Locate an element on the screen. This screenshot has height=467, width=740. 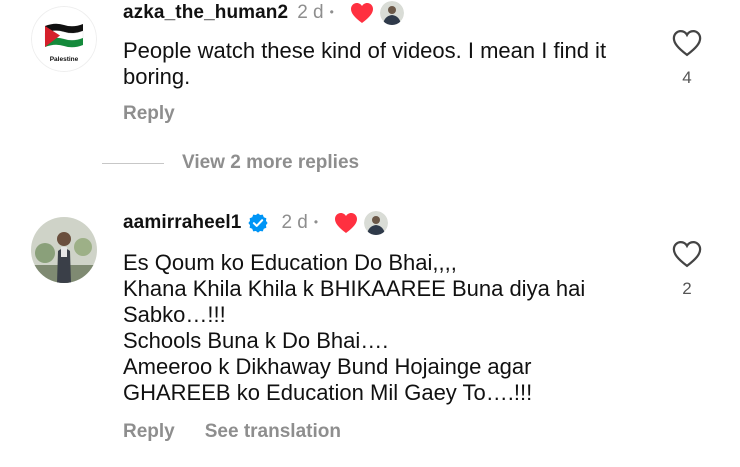
avatar: Palestine is located at coordinates (64, 39).